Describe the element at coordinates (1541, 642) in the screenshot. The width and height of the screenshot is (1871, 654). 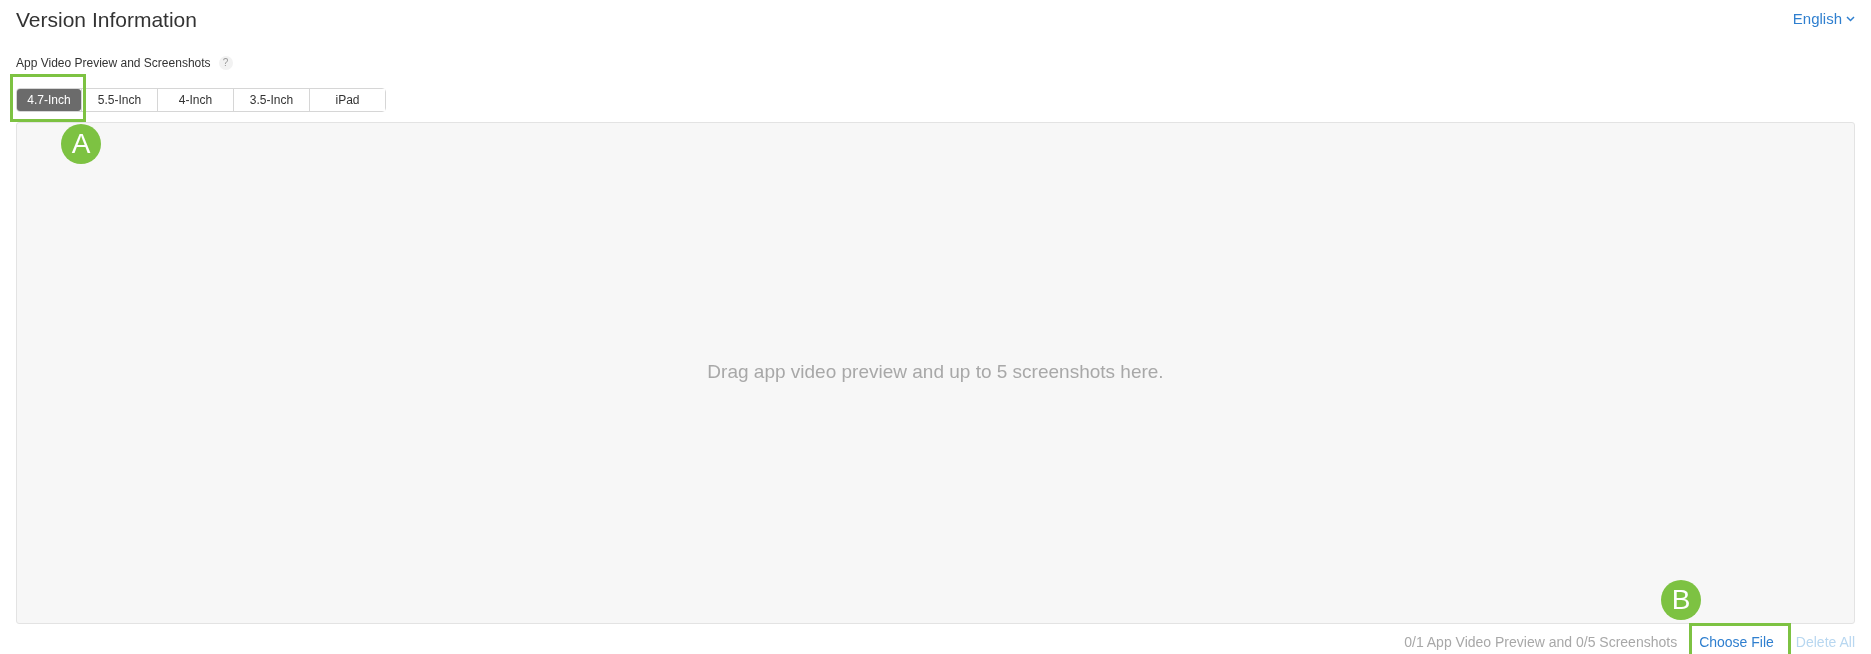
I see `upload-count: 0/1 App Video Preview and 0/5 Screenshots` at that location.